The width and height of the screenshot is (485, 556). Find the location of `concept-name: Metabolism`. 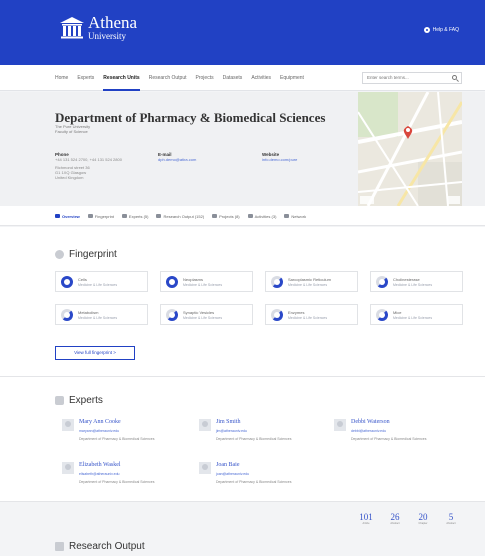

concept-name: Metabolism is located at coordinates (88, 312).